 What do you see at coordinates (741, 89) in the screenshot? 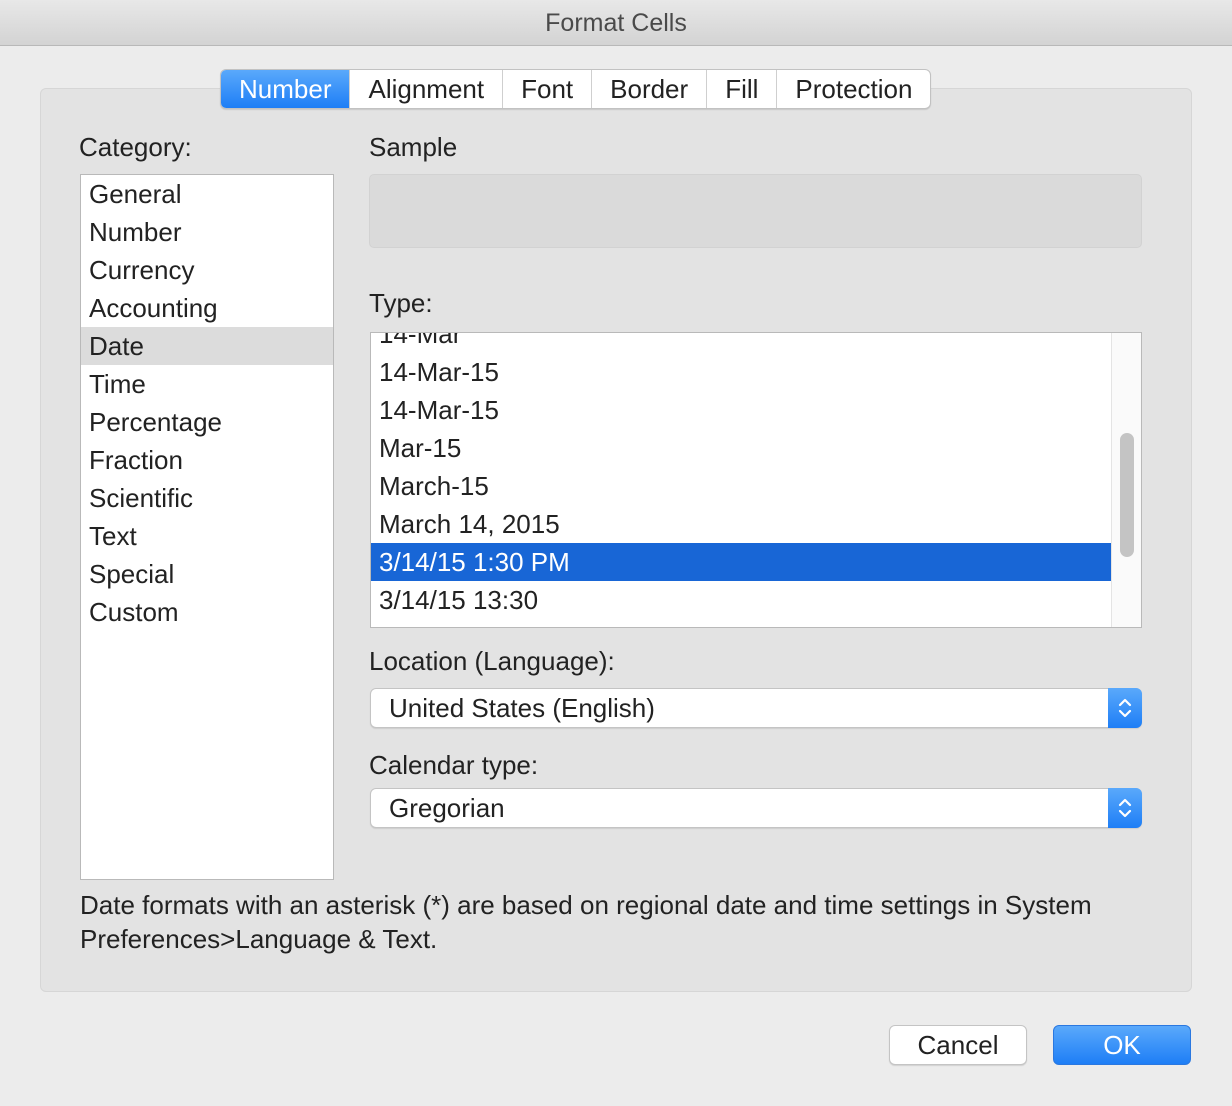
I see `tab-fill: Fill` at bounding box center [741, 89].